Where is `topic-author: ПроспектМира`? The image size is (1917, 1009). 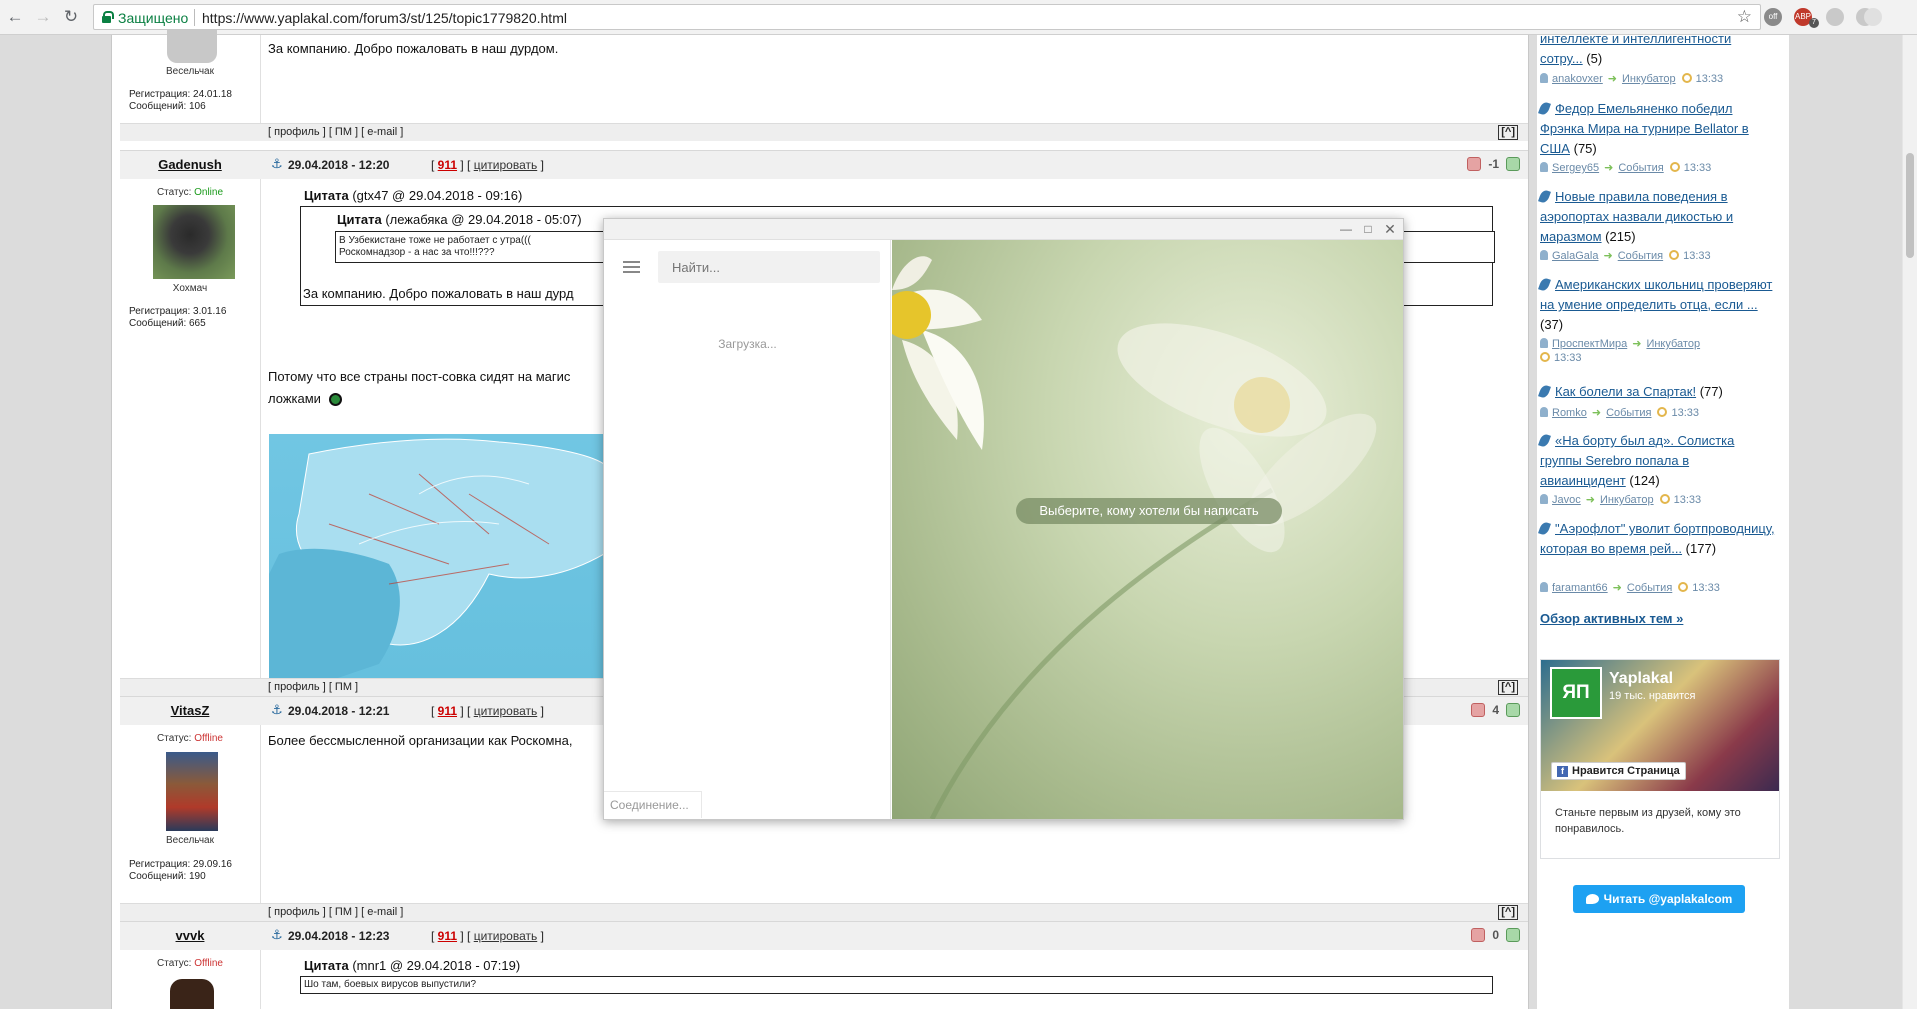
topic-author: ПроспектМира is located at coordinates (1589, 344).